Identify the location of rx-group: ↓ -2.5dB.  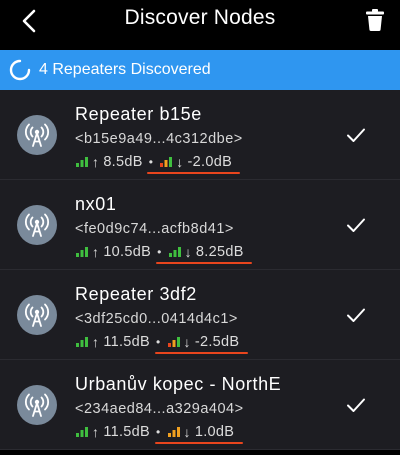
(201, 344).